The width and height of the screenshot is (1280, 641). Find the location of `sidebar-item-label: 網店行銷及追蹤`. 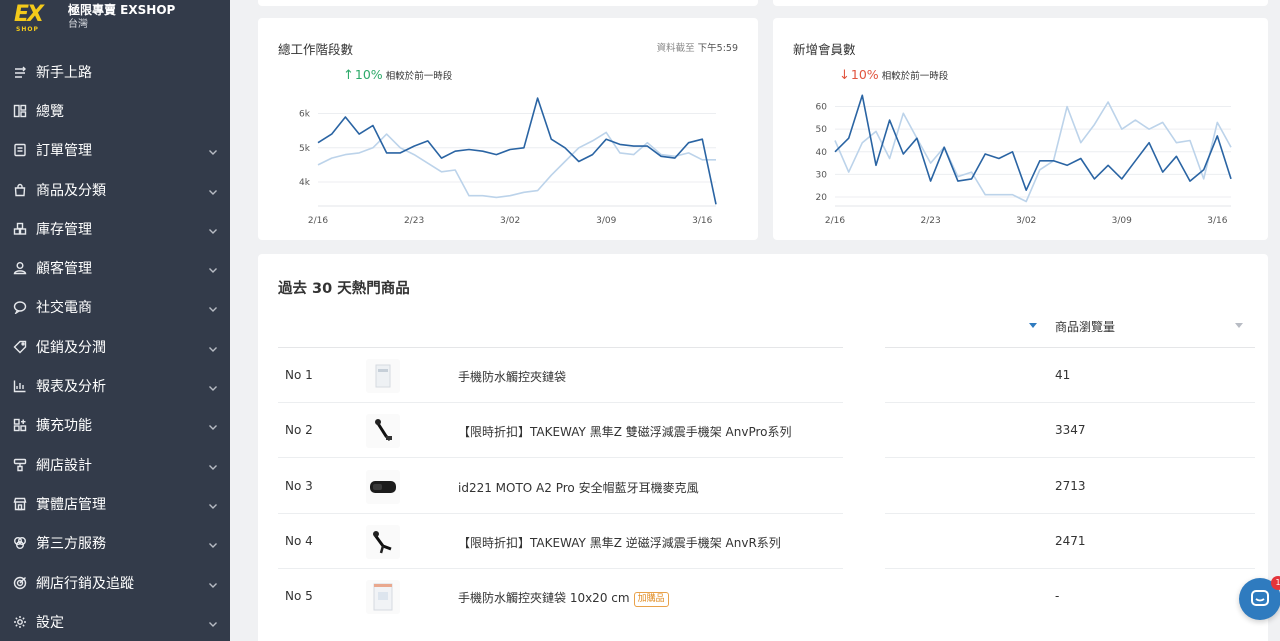

sidebar-item-label: 網店行銷及追蹤 is located at coordinates (85, 583).